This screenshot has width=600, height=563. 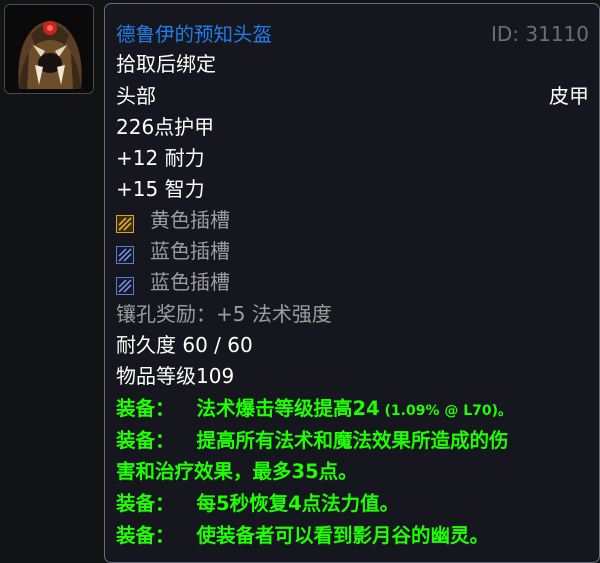 I want to click on item-name-row: 德鲁伊的预知头盔 ID: 31110, so click(x=352, y=34).